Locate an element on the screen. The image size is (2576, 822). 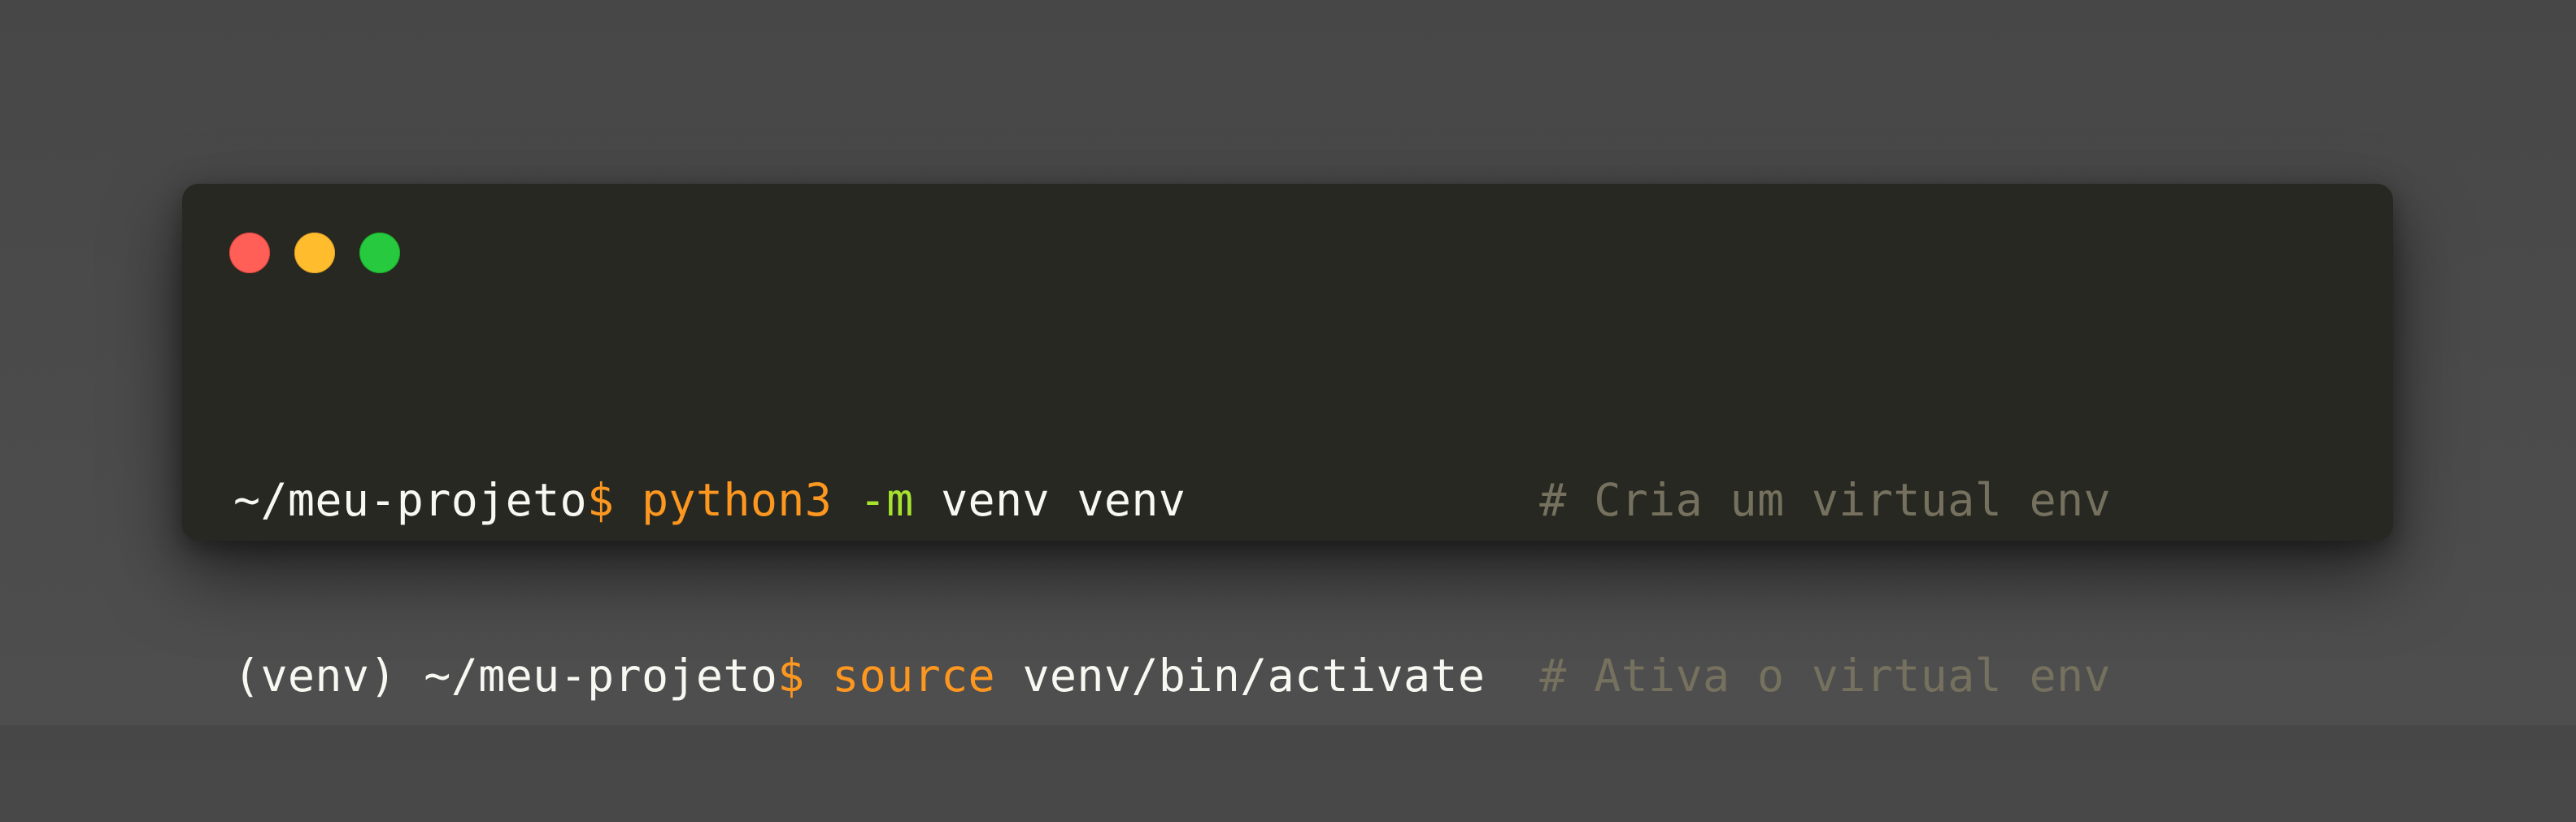
command-name: python3 is located at coordinates (737, 500).